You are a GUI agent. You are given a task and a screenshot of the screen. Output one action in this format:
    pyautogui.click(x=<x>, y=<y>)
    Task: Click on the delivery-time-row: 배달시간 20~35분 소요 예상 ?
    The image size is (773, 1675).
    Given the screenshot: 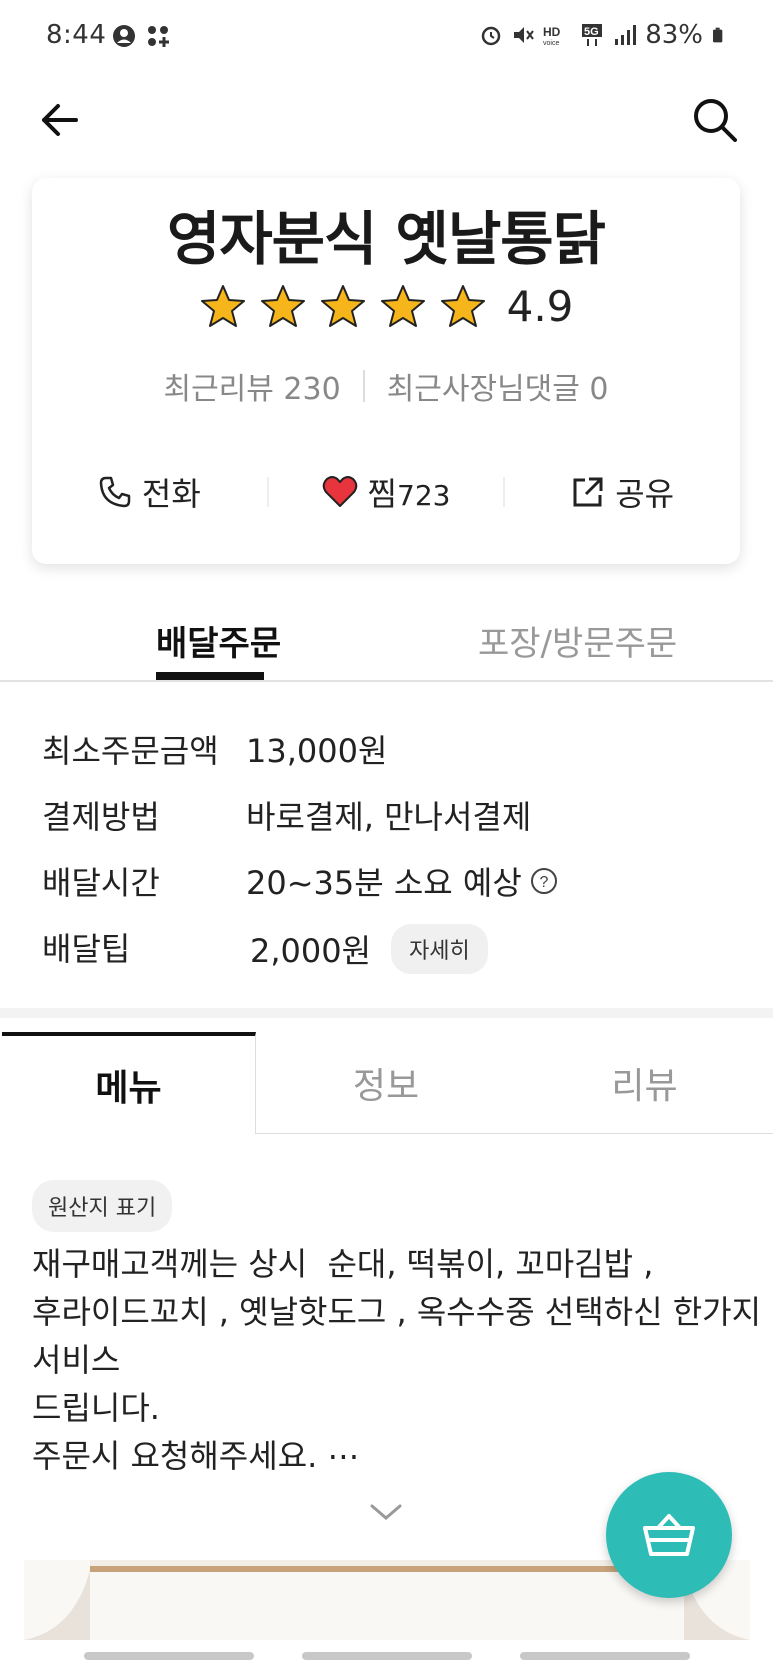 What is the action you would take?
    pyautogui.click(x=387, y=887)
    